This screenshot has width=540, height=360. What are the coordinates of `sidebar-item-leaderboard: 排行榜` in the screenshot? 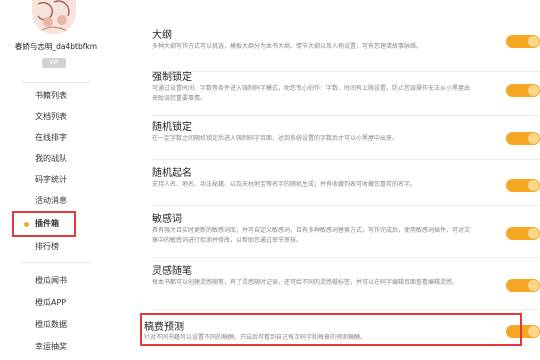 It's located at (56, 247).